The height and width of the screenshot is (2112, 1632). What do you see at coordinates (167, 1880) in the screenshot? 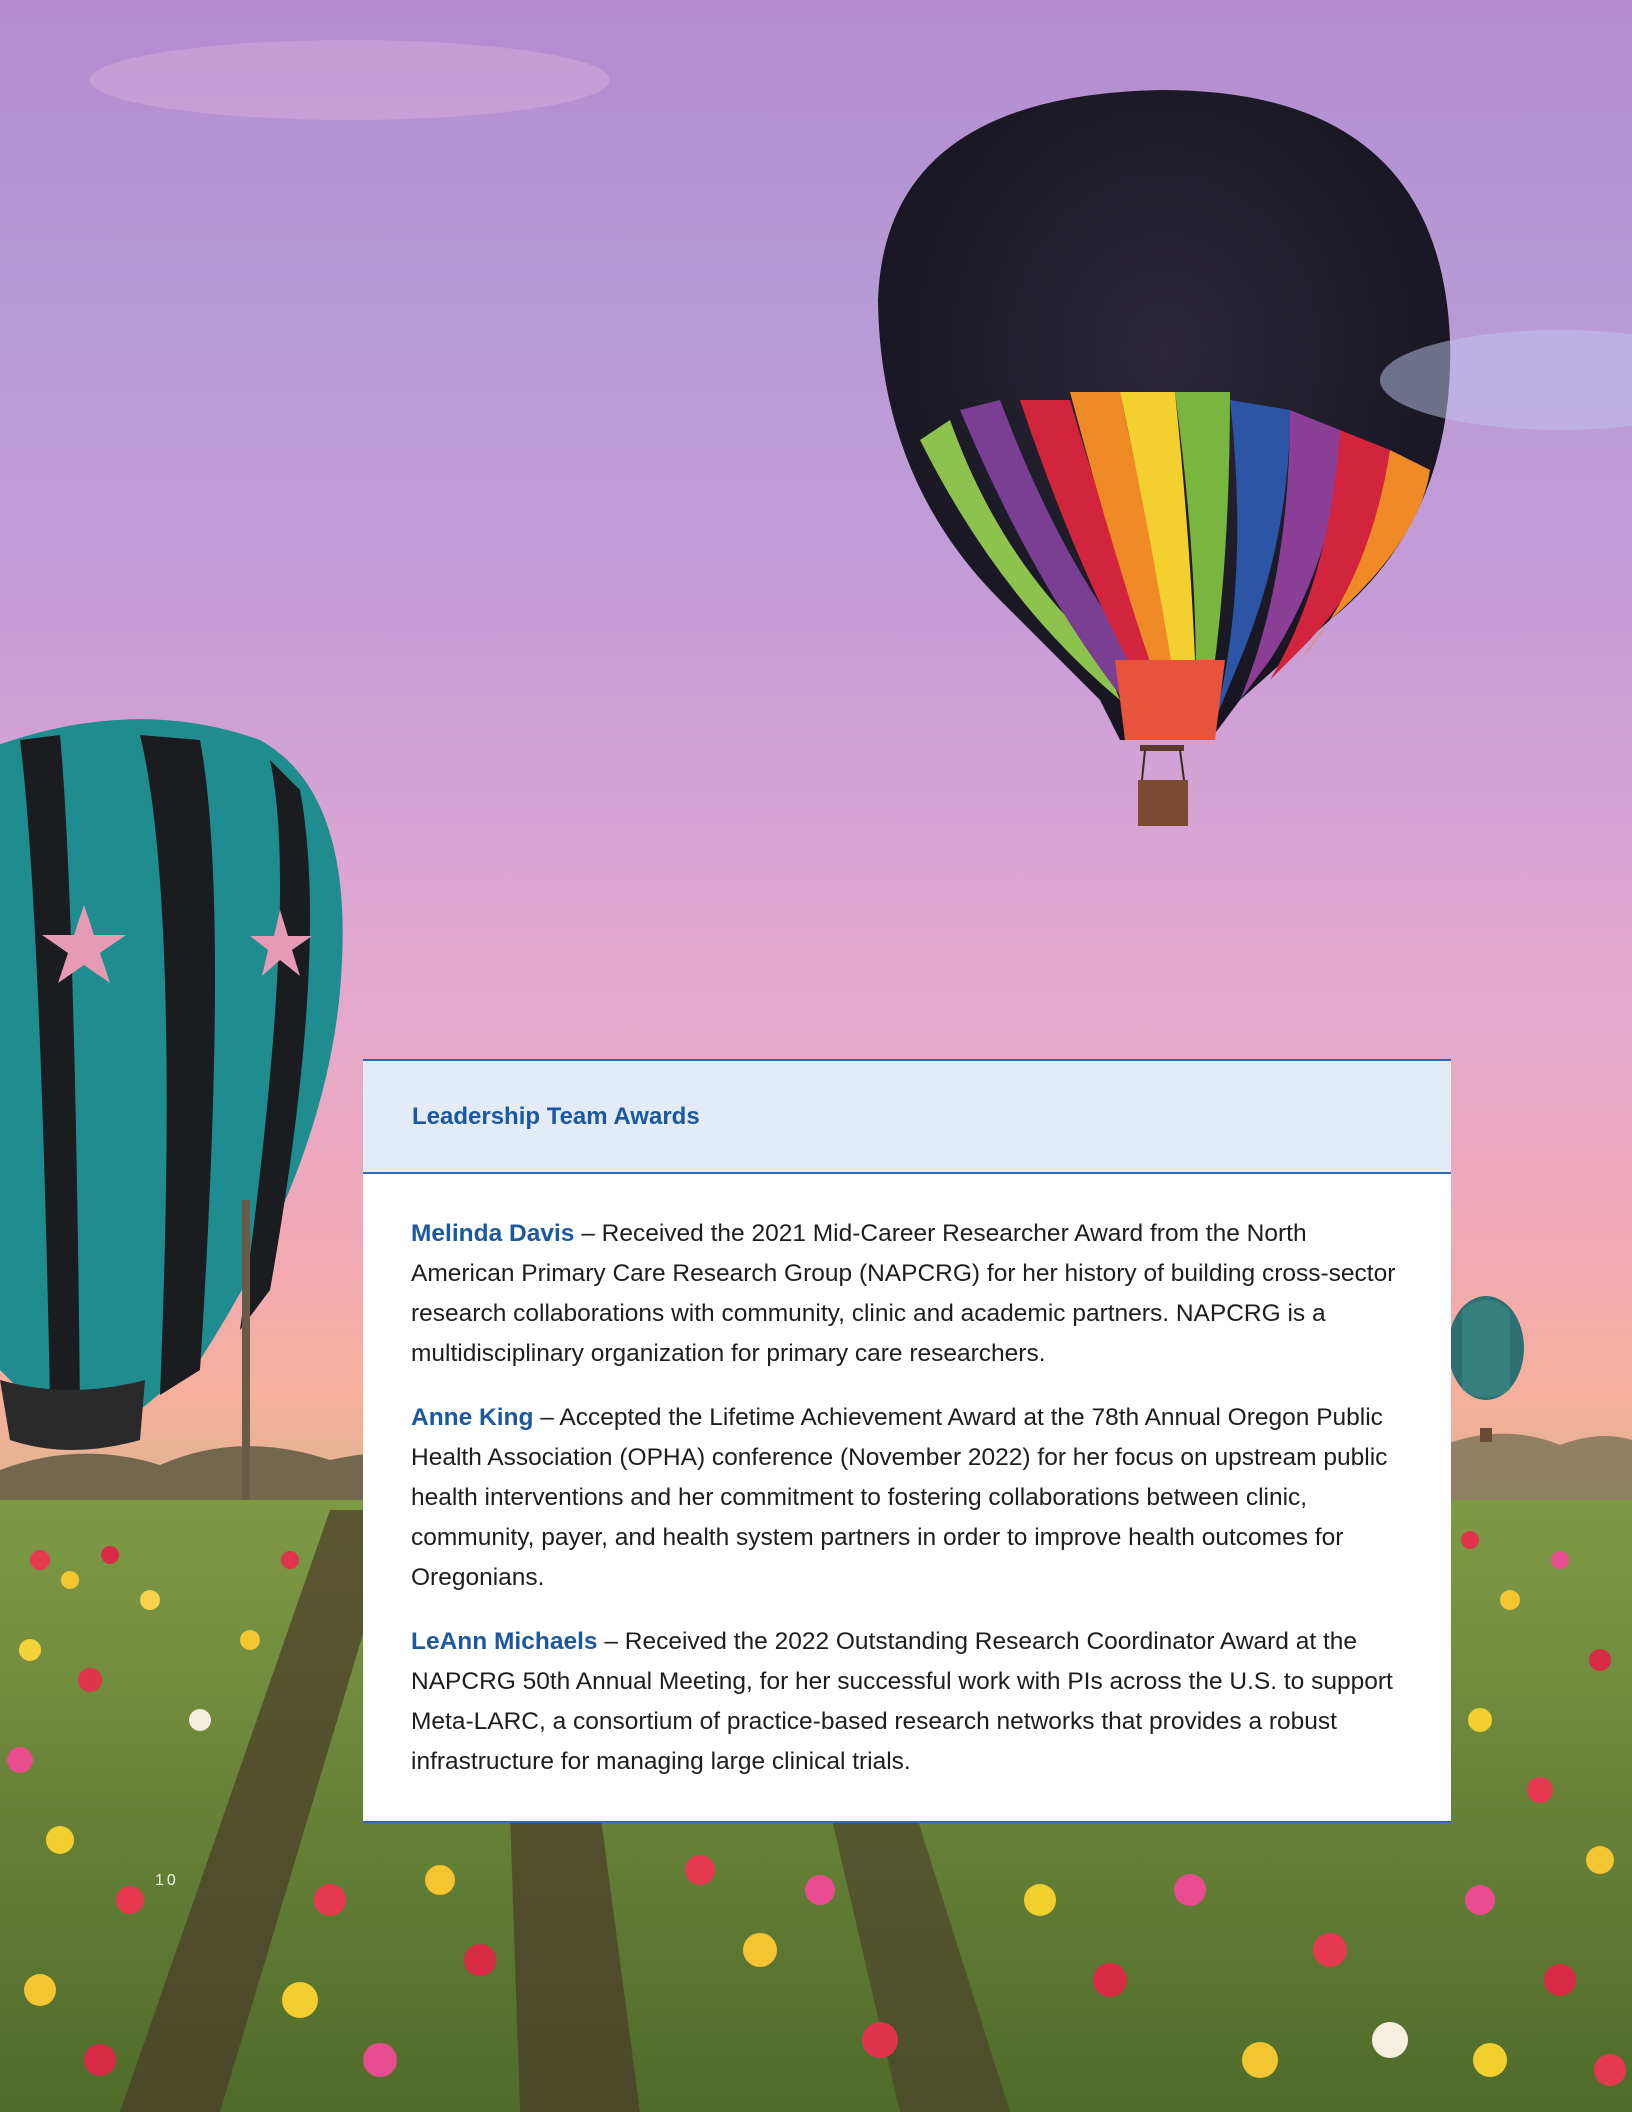
I see `page-number: 10` at bounding box center [167, 1880].